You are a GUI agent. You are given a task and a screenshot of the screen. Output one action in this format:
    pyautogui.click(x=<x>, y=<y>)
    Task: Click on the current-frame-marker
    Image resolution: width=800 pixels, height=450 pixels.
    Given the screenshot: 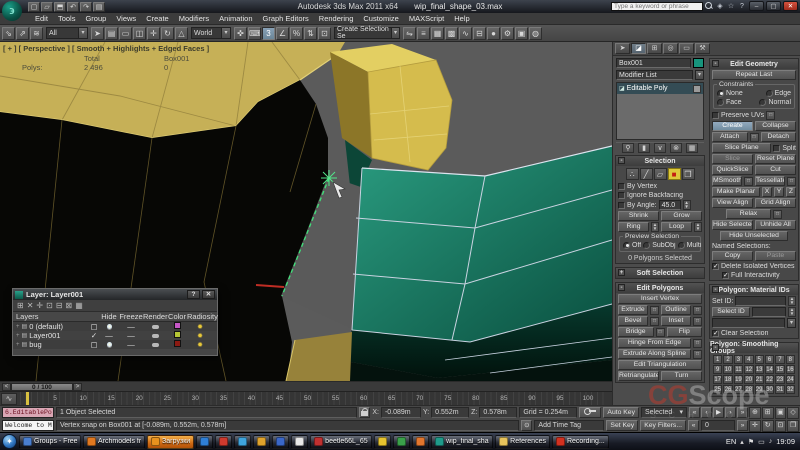 What is the action you would take?
    pyautogui.click(x=27, y=399)
    